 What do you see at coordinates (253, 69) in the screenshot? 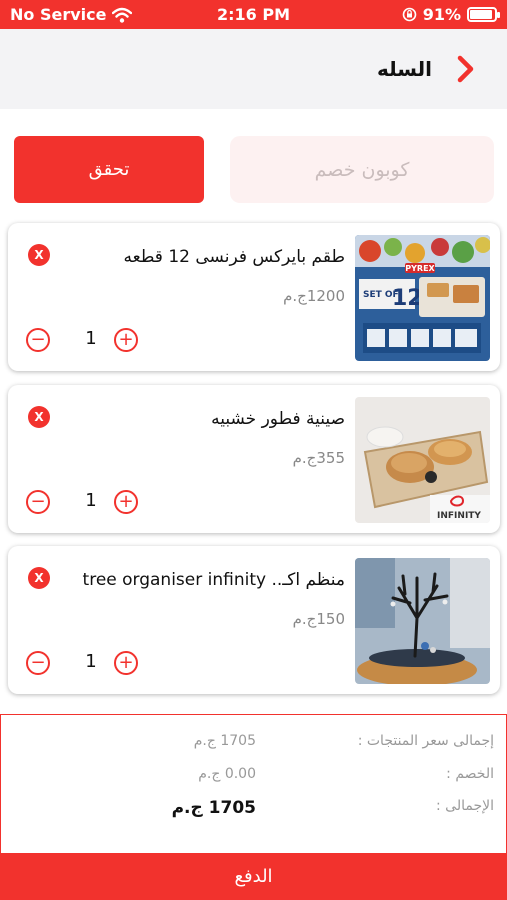
I see `app-header: السله` at bounding box center [253, 69].